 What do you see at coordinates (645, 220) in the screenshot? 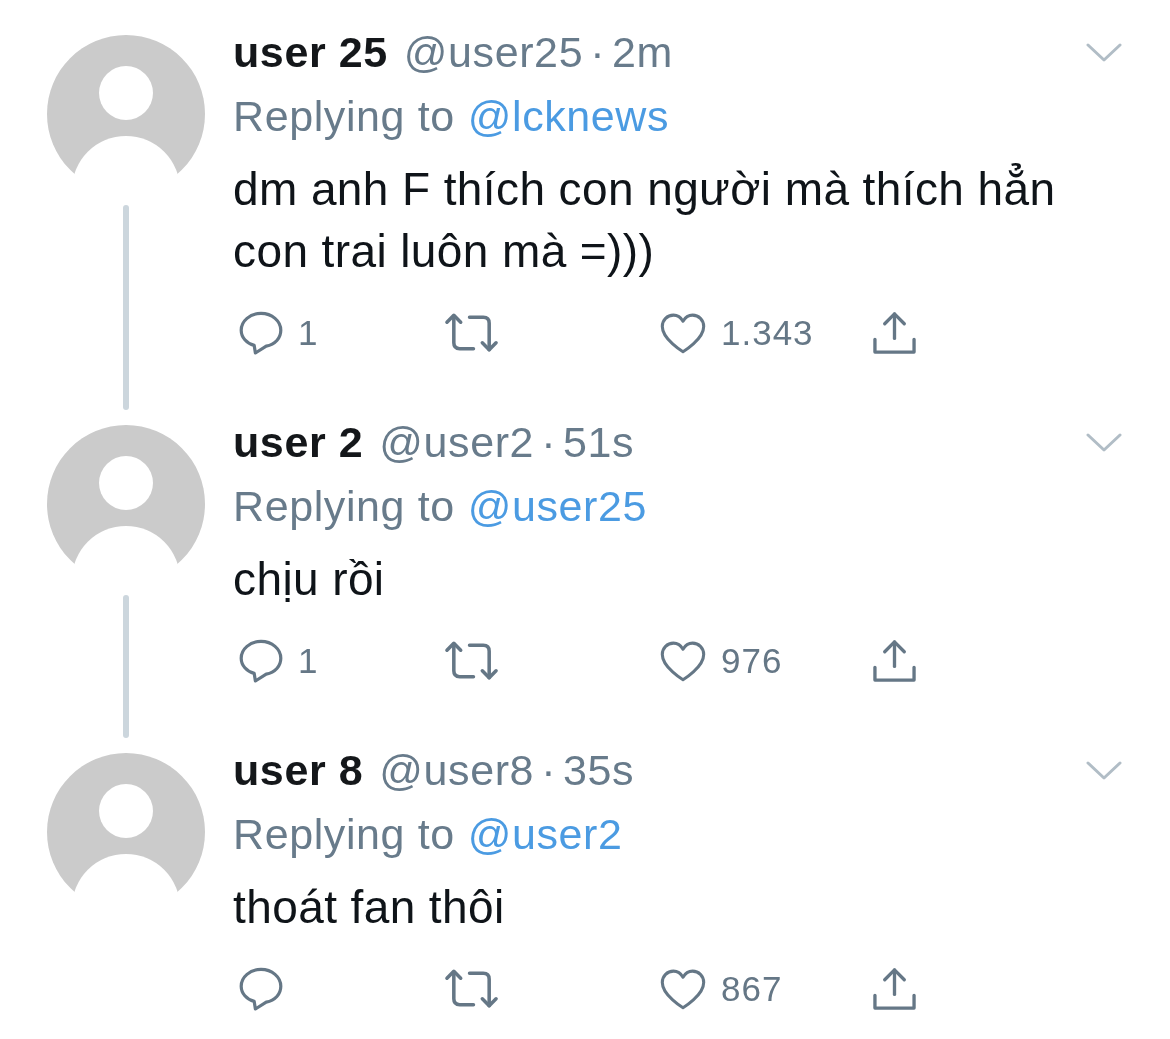
I see `tweet-text: dm anh F thích con người mà thích hẳn con trai luôn mà =)))` at bounding box center [645, 220].